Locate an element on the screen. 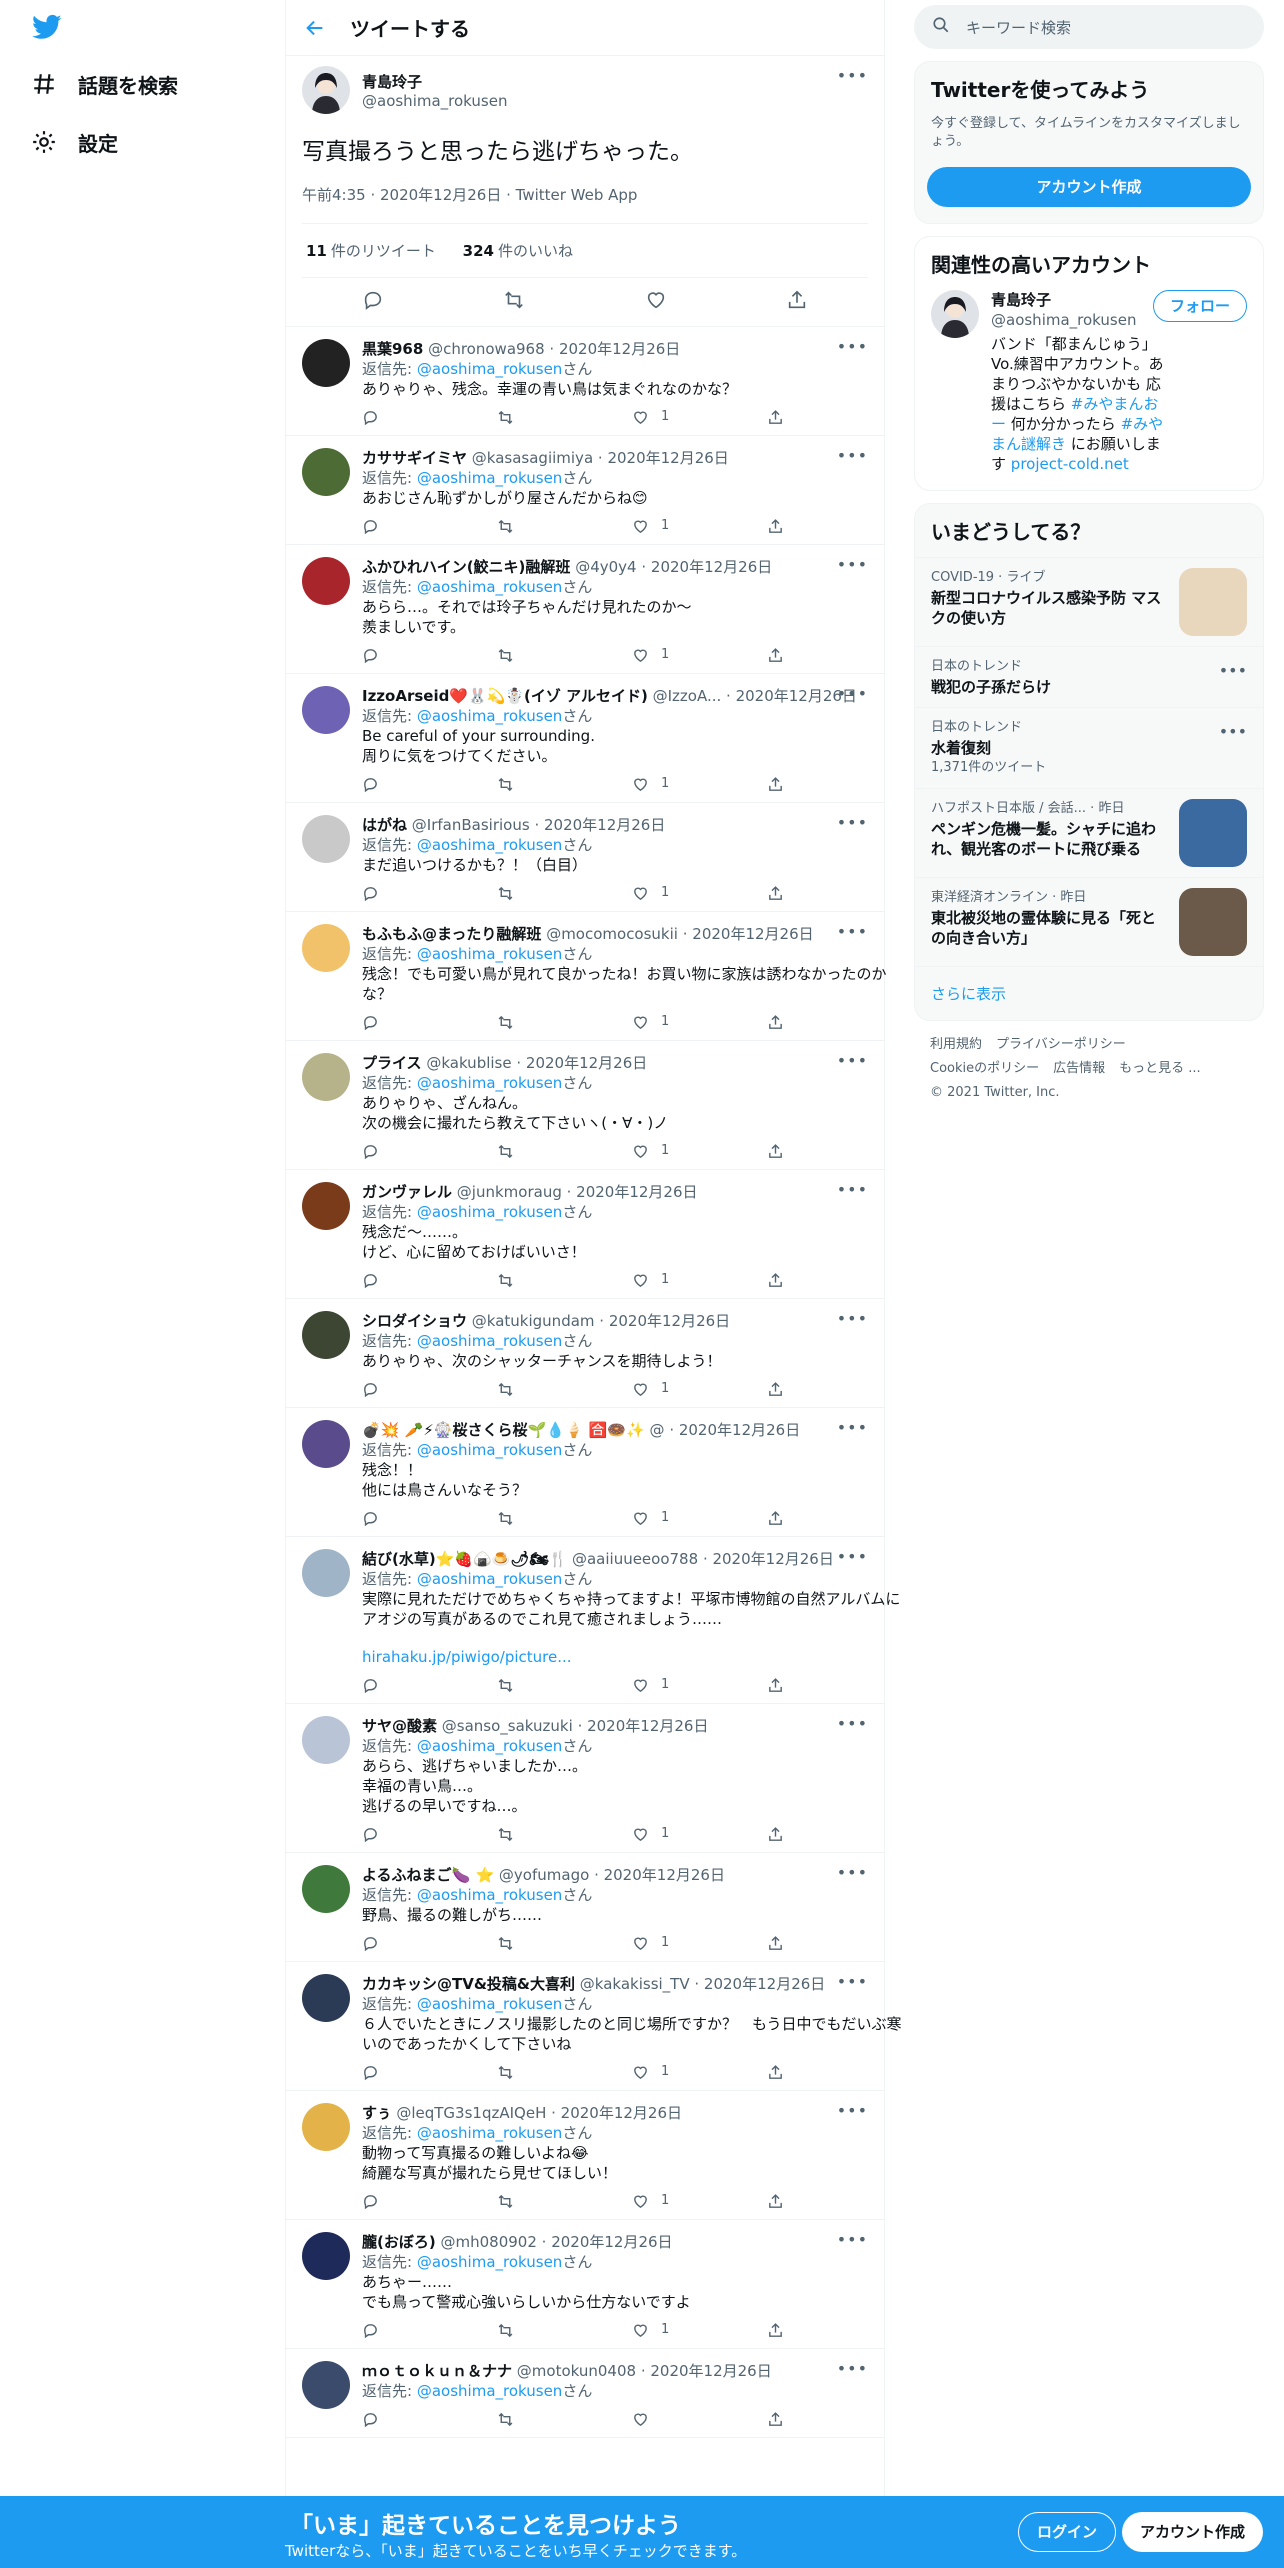 This screenshot has width=1284, height=2568. share-icon is located at coordinates (797, 302).